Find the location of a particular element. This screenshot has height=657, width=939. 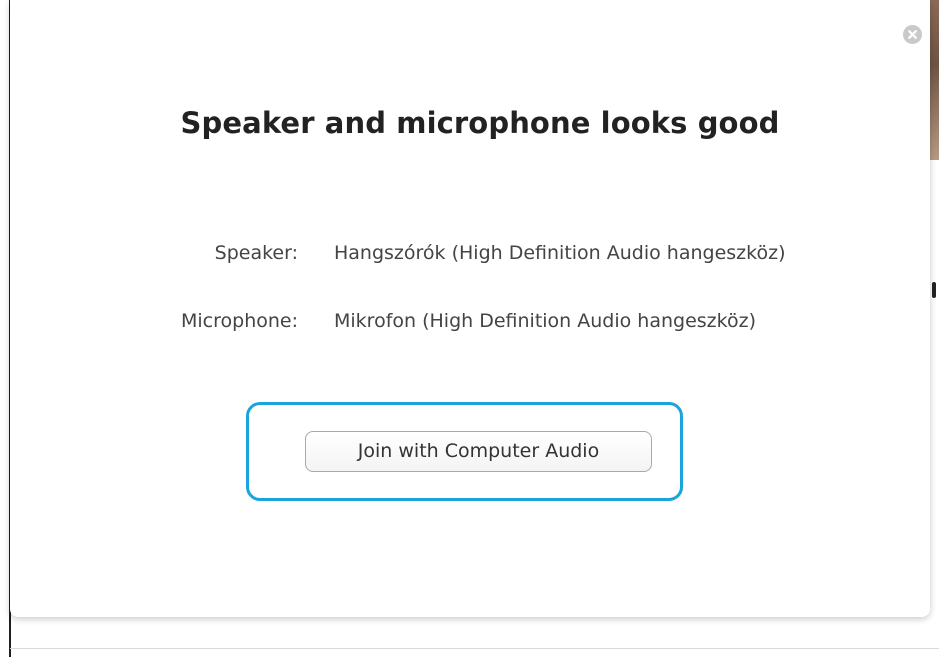

join-with-computer-audio-button: Join with Computer Audio is located at coordinates (478, 451).